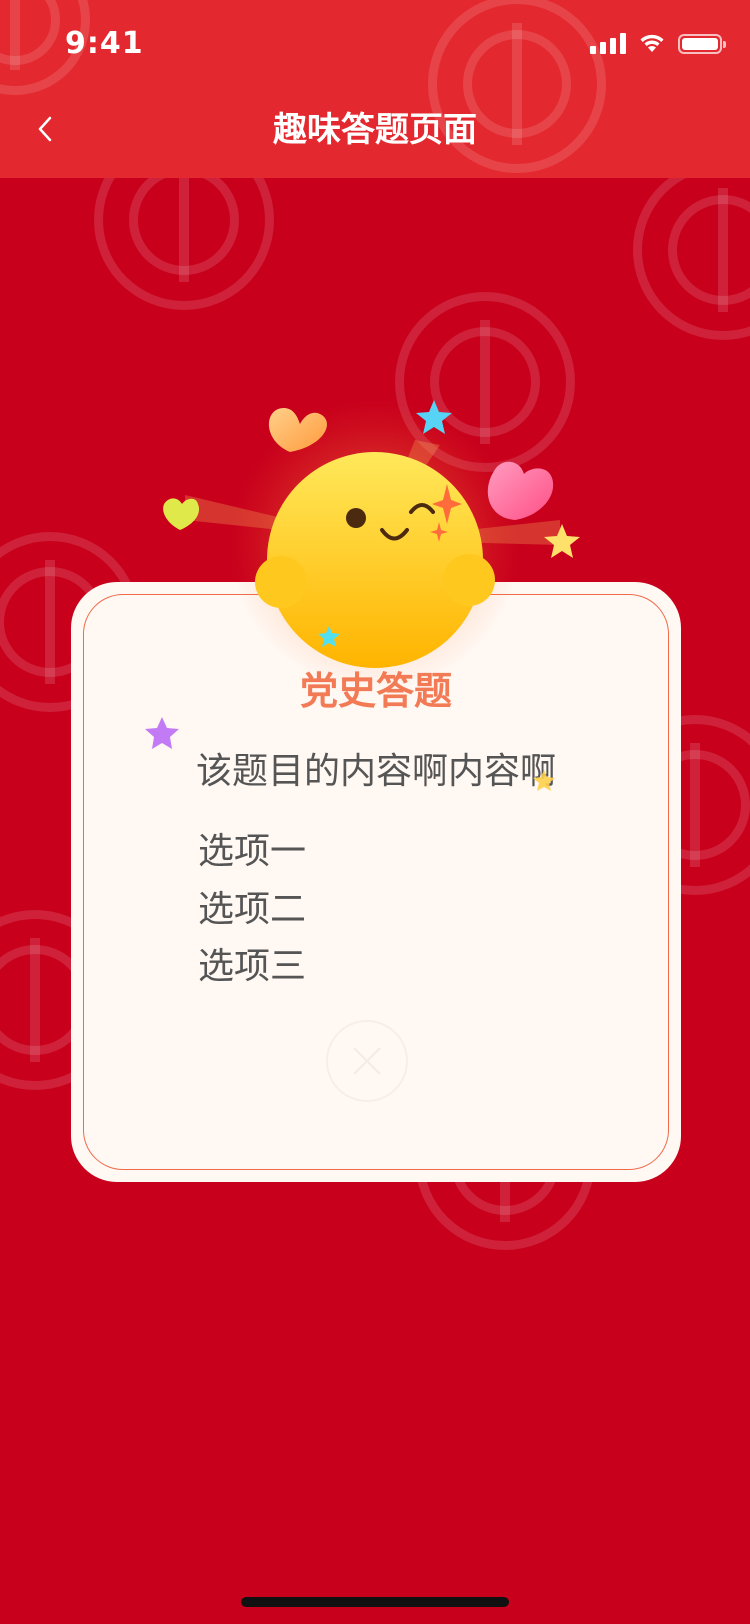  What do you see at coordinates (652, 43) in the screenshot?
I see `wifi-icon` at bounding box center [652, 43].